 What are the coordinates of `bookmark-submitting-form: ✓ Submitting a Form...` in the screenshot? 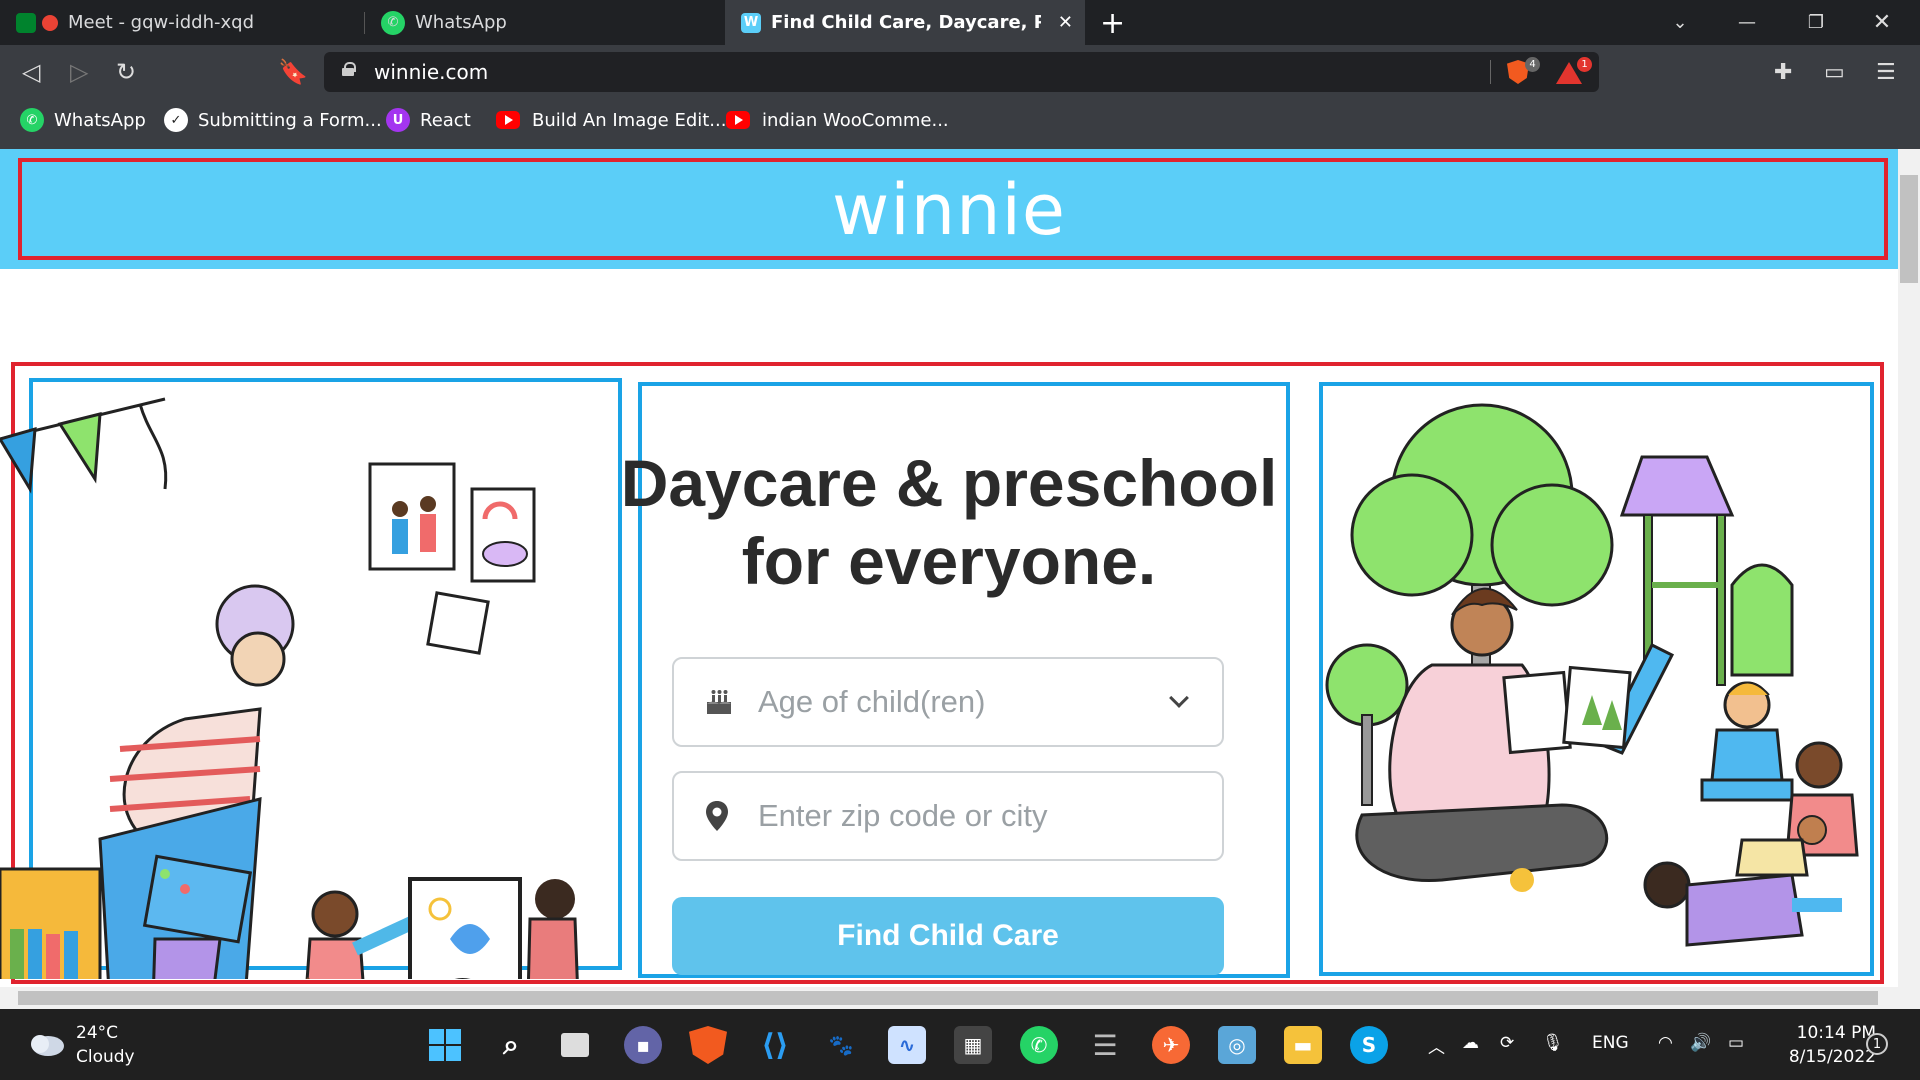 It's located at (273, 120).